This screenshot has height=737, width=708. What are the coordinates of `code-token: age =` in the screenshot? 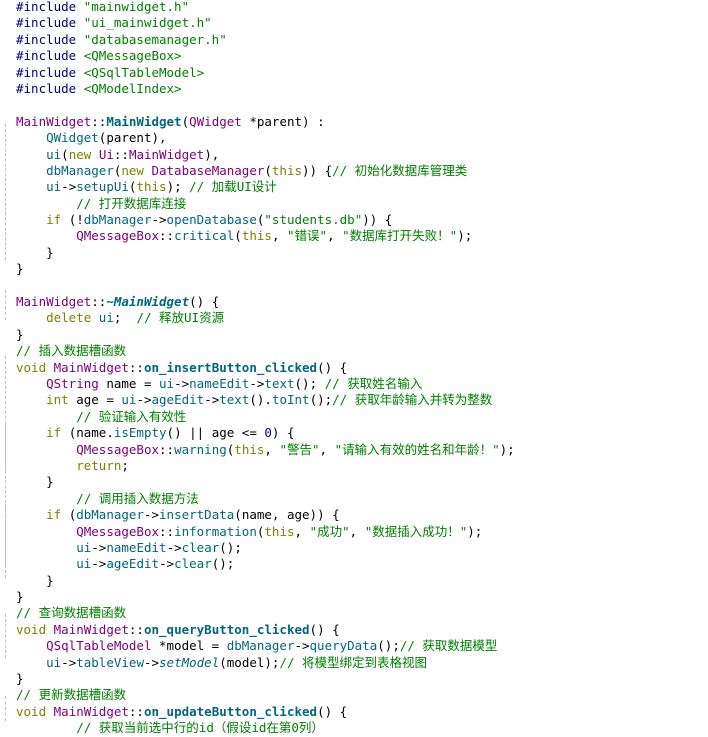 It's located at (95, 400).